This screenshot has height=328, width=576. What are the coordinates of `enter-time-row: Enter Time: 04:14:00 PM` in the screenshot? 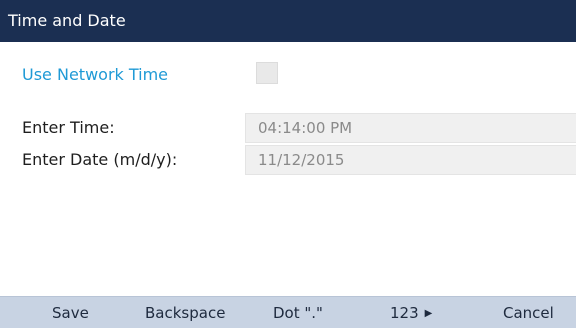 It's located at (288, 128).